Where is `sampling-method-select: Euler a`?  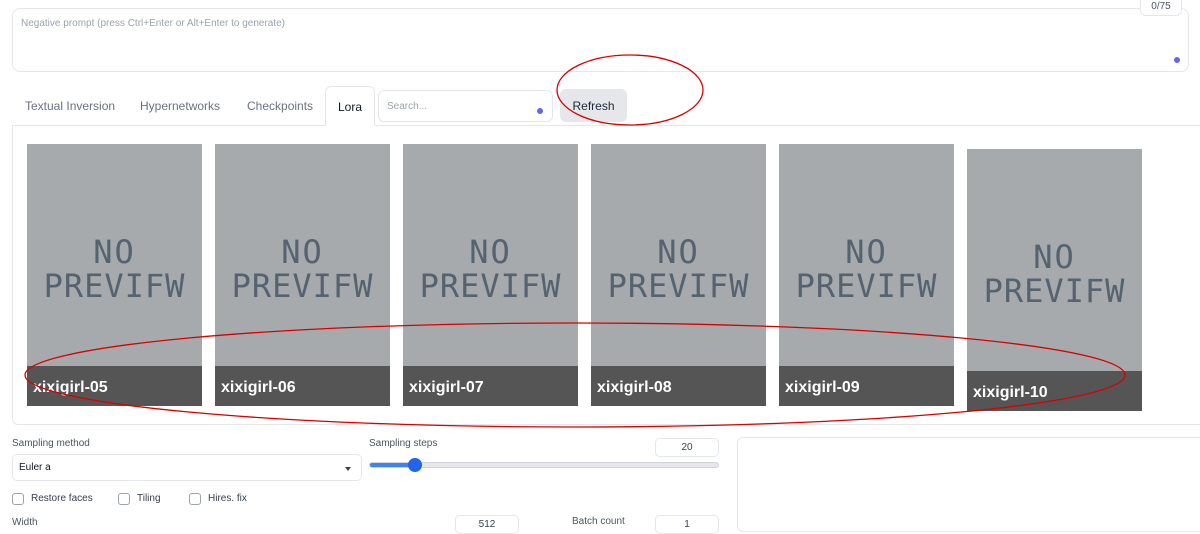
sampling-method-select: Euler a is located at coordinates (187, 467).